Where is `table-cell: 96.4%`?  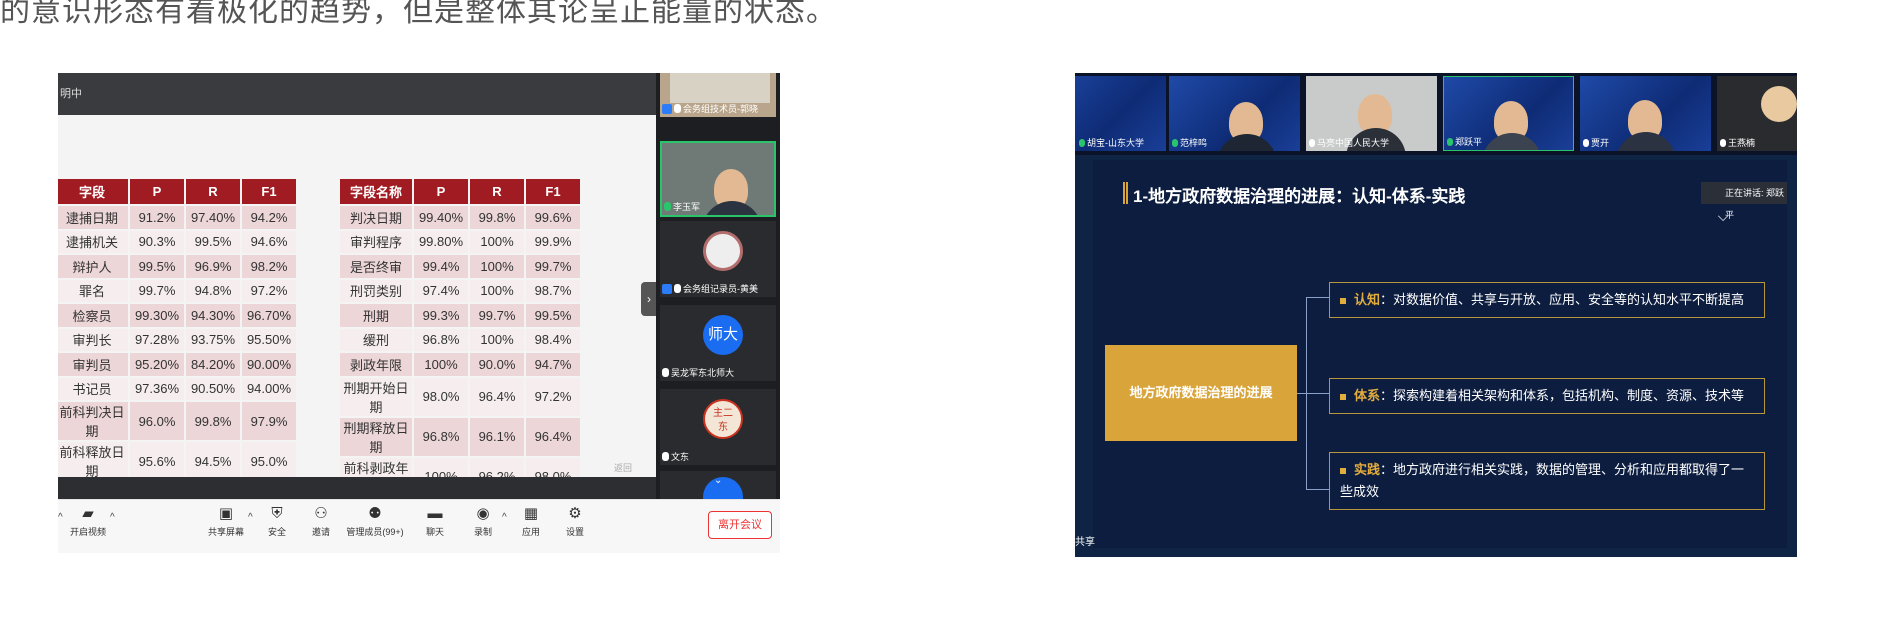
table-cell: 96.4% is located at coordinates (497, 396).